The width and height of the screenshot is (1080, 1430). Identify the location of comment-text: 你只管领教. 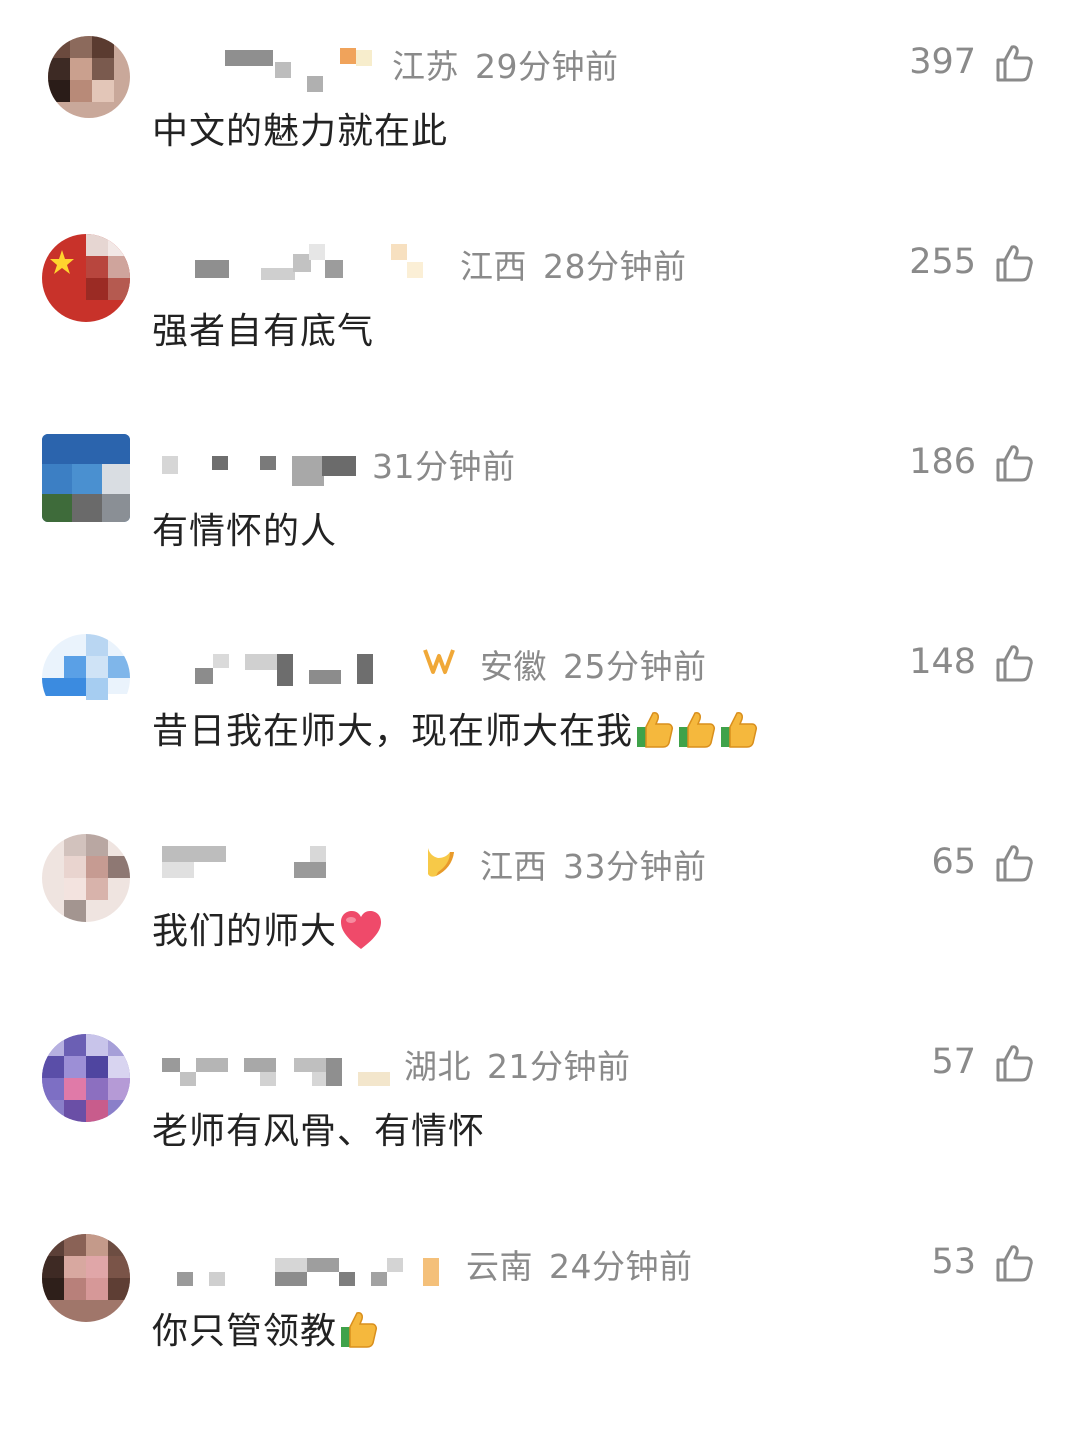
(265, 1328).